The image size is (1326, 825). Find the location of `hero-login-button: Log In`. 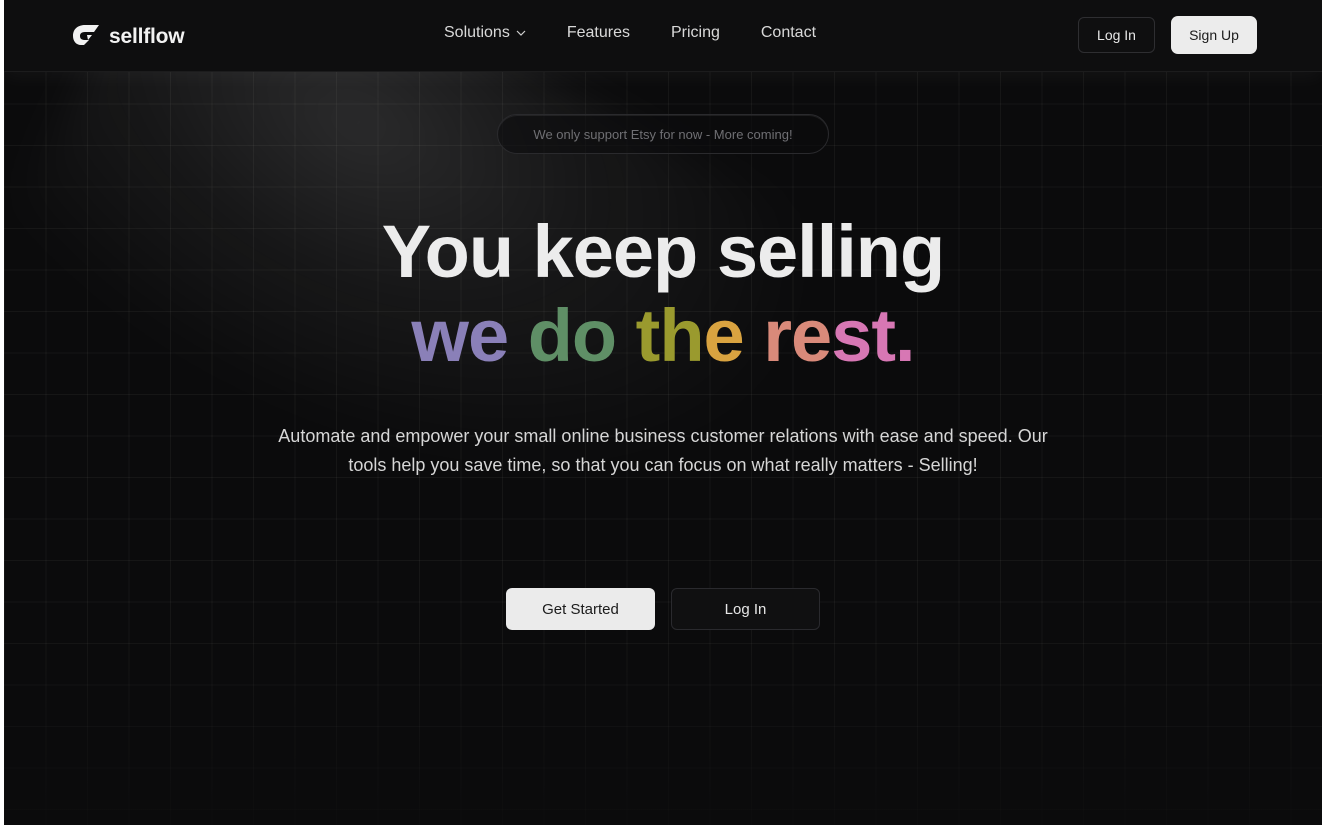

hero-login-button: Log In is located at coordinates (745, 609).